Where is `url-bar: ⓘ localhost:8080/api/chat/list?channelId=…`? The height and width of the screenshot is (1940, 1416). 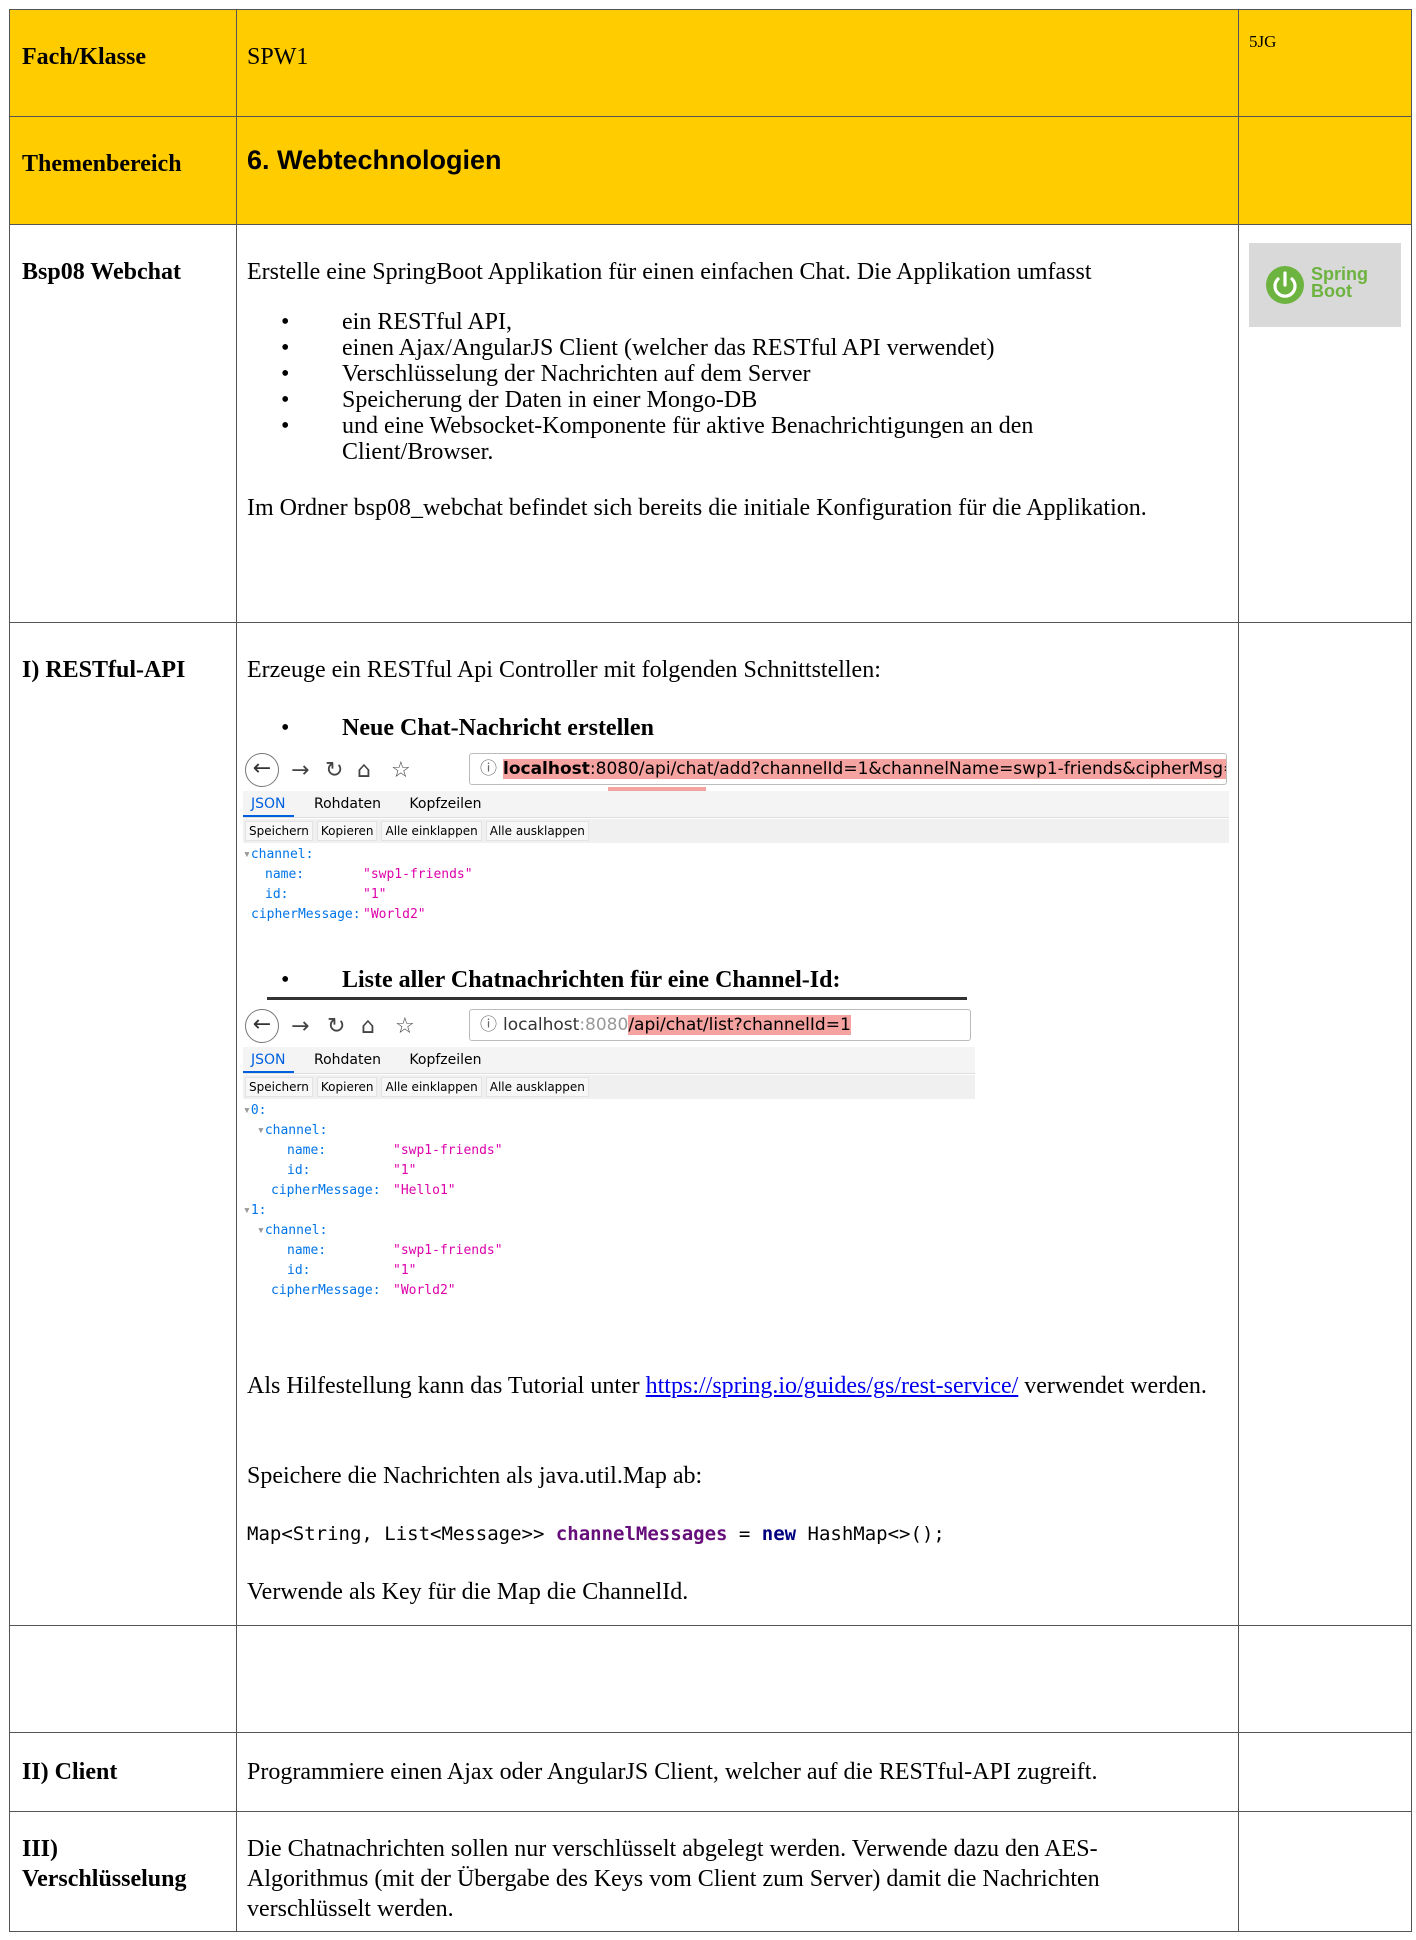 url-bar: ⓘ localhost:8080/api/chat/list?channelId=… is located at coordinates (720, 1025).